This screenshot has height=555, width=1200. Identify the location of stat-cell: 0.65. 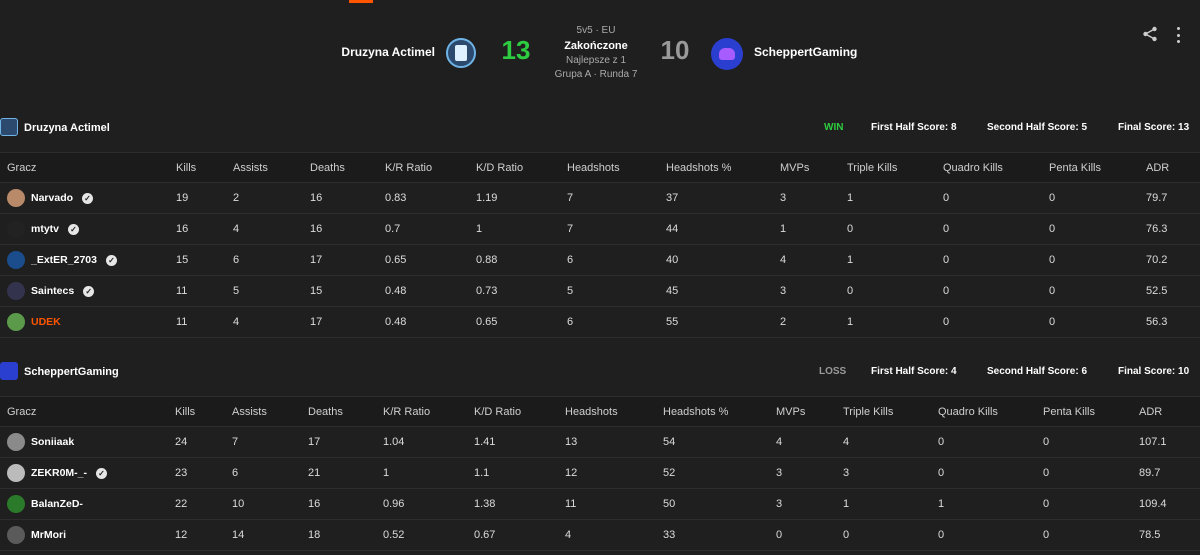
(430, 260).